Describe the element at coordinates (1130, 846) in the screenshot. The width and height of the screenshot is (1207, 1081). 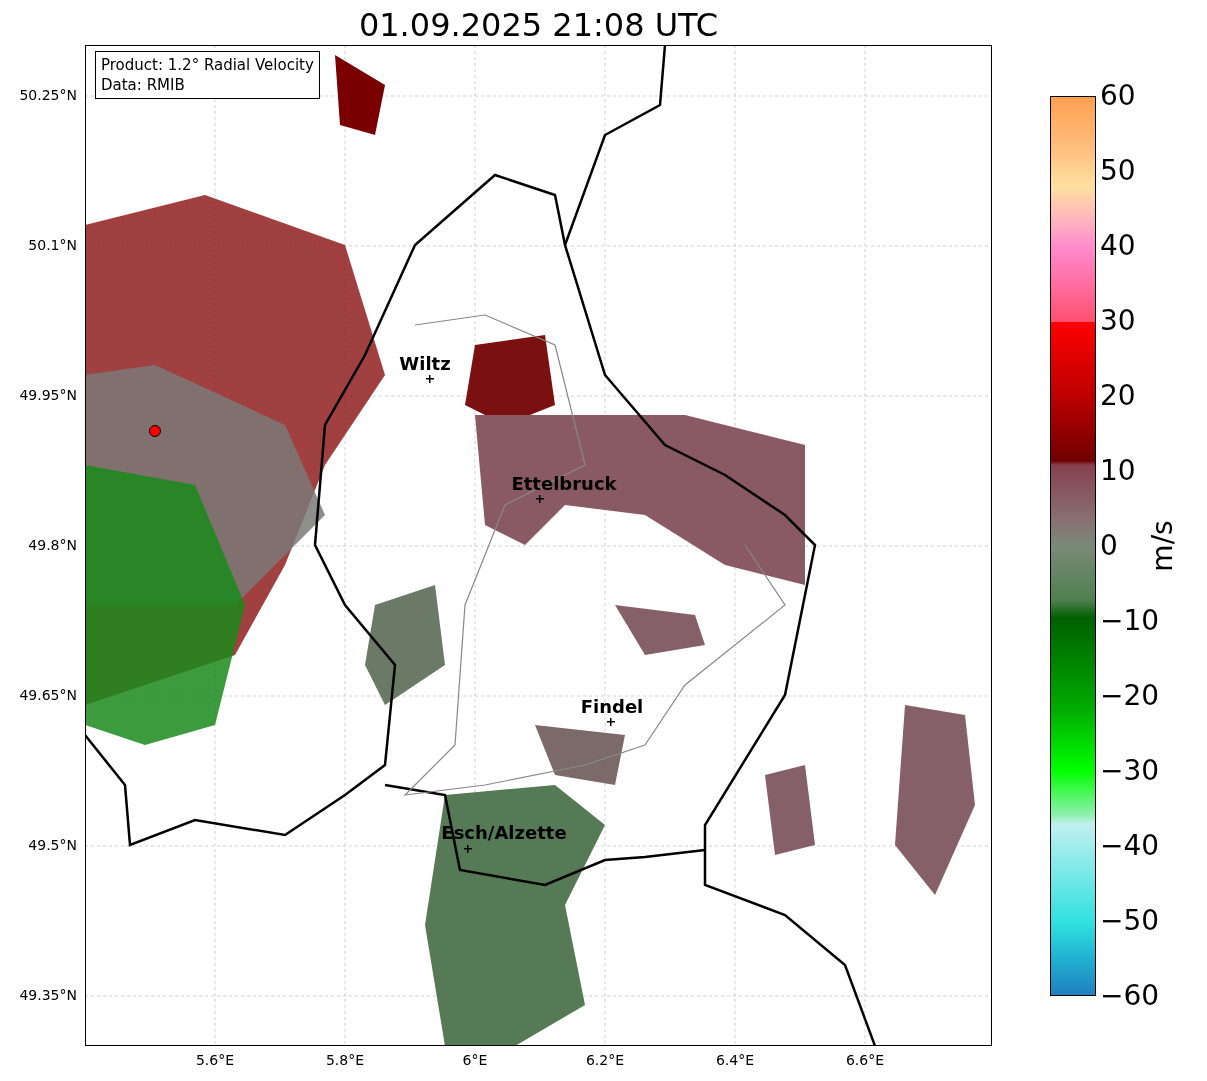
I see `colorbar-tick-label: −40` at that location.